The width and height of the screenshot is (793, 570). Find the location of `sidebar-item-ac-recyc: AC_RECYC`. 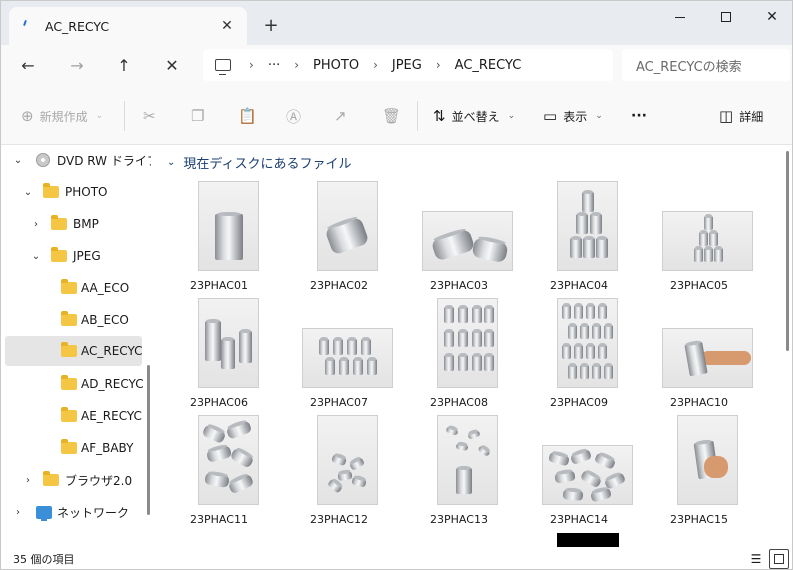

sidebar-item-ac-recyc: AC_RECYC is located at coordinates (74, 351).